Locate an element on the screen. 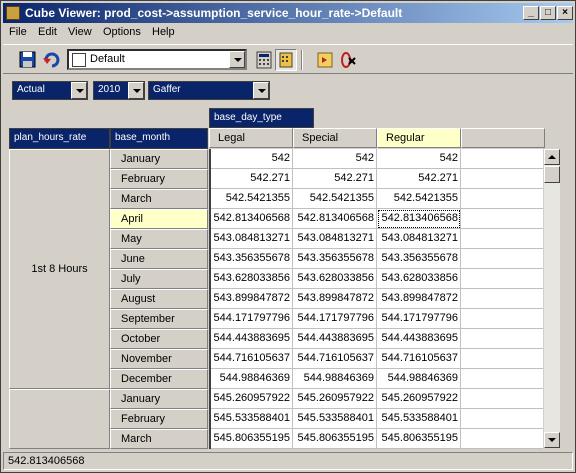  year-dropdown-button is located at coordinates (136, 90).